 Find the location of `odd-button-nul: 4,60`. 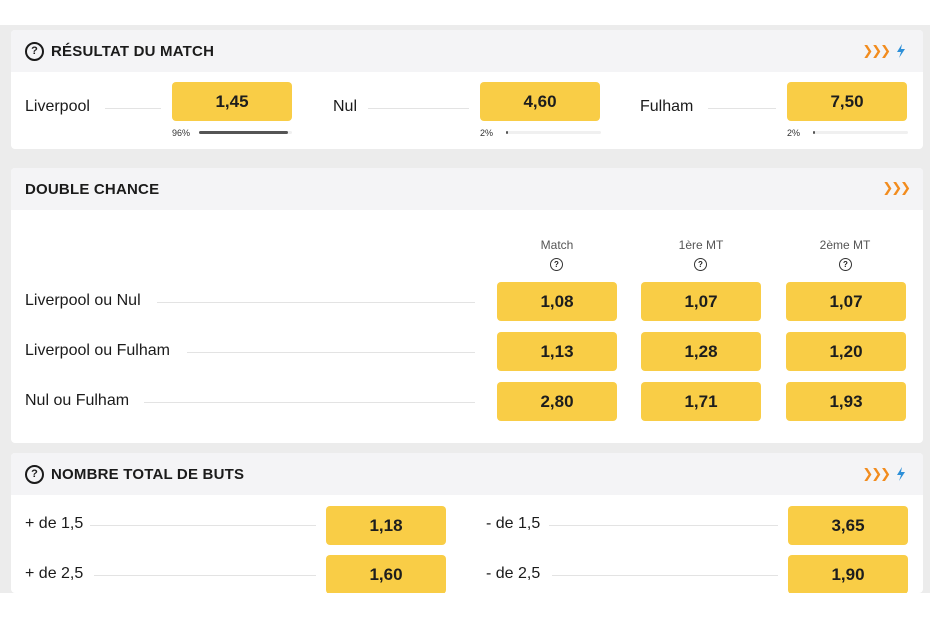

odd-button-nul: 4,60 is located at coordinates (540, 101).